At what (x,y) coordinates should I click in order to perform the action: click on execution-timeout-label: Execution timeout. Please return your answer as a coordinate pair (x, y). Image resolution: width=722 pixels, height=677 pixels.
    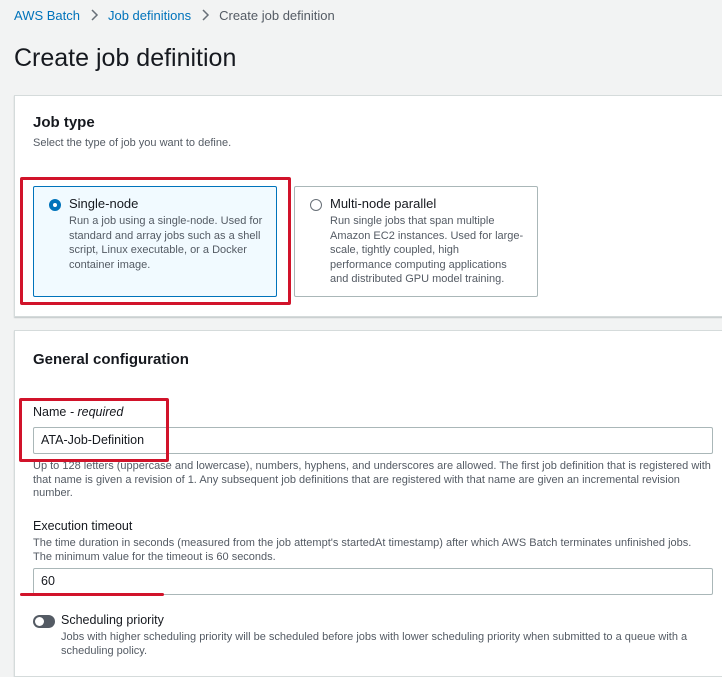
    Looking at the image, I should click on (83, 526).